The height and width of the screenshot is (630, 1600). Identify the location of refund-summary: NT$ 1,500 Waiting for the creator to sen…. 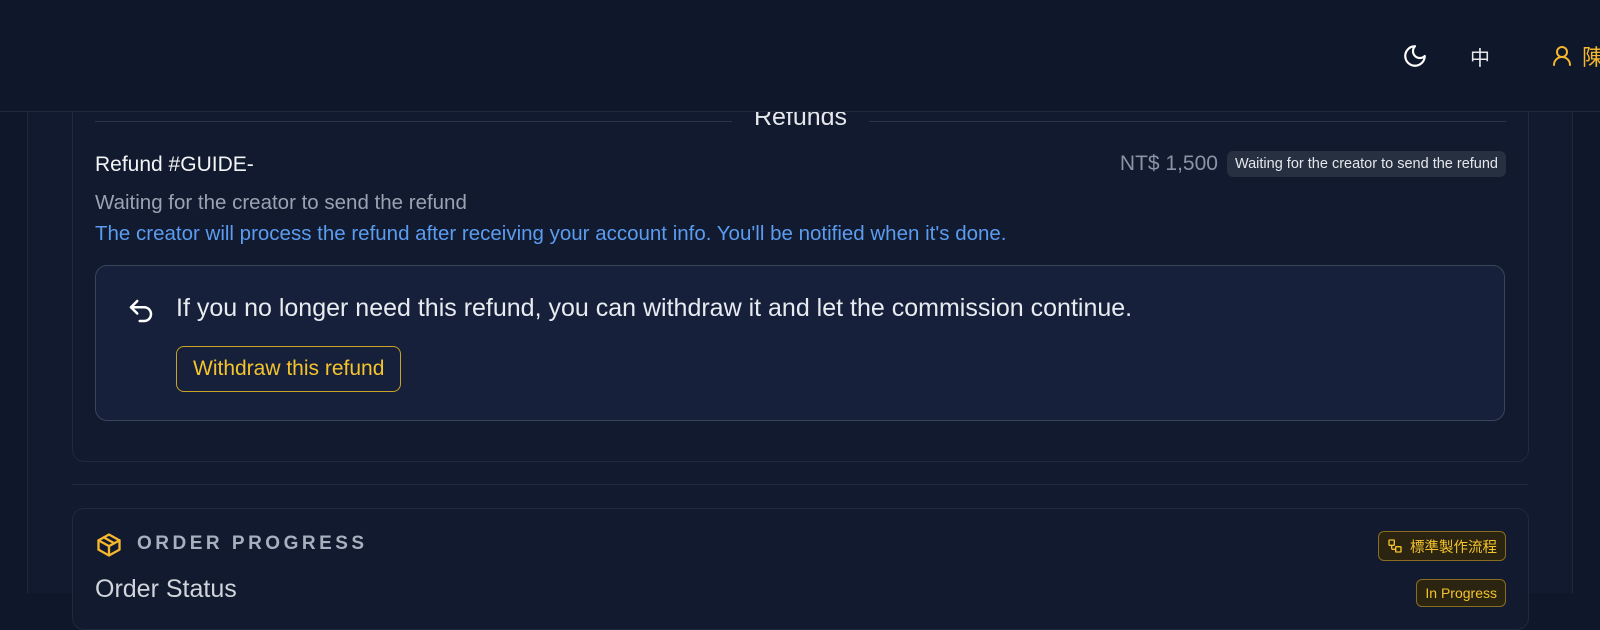
(1313, 164).